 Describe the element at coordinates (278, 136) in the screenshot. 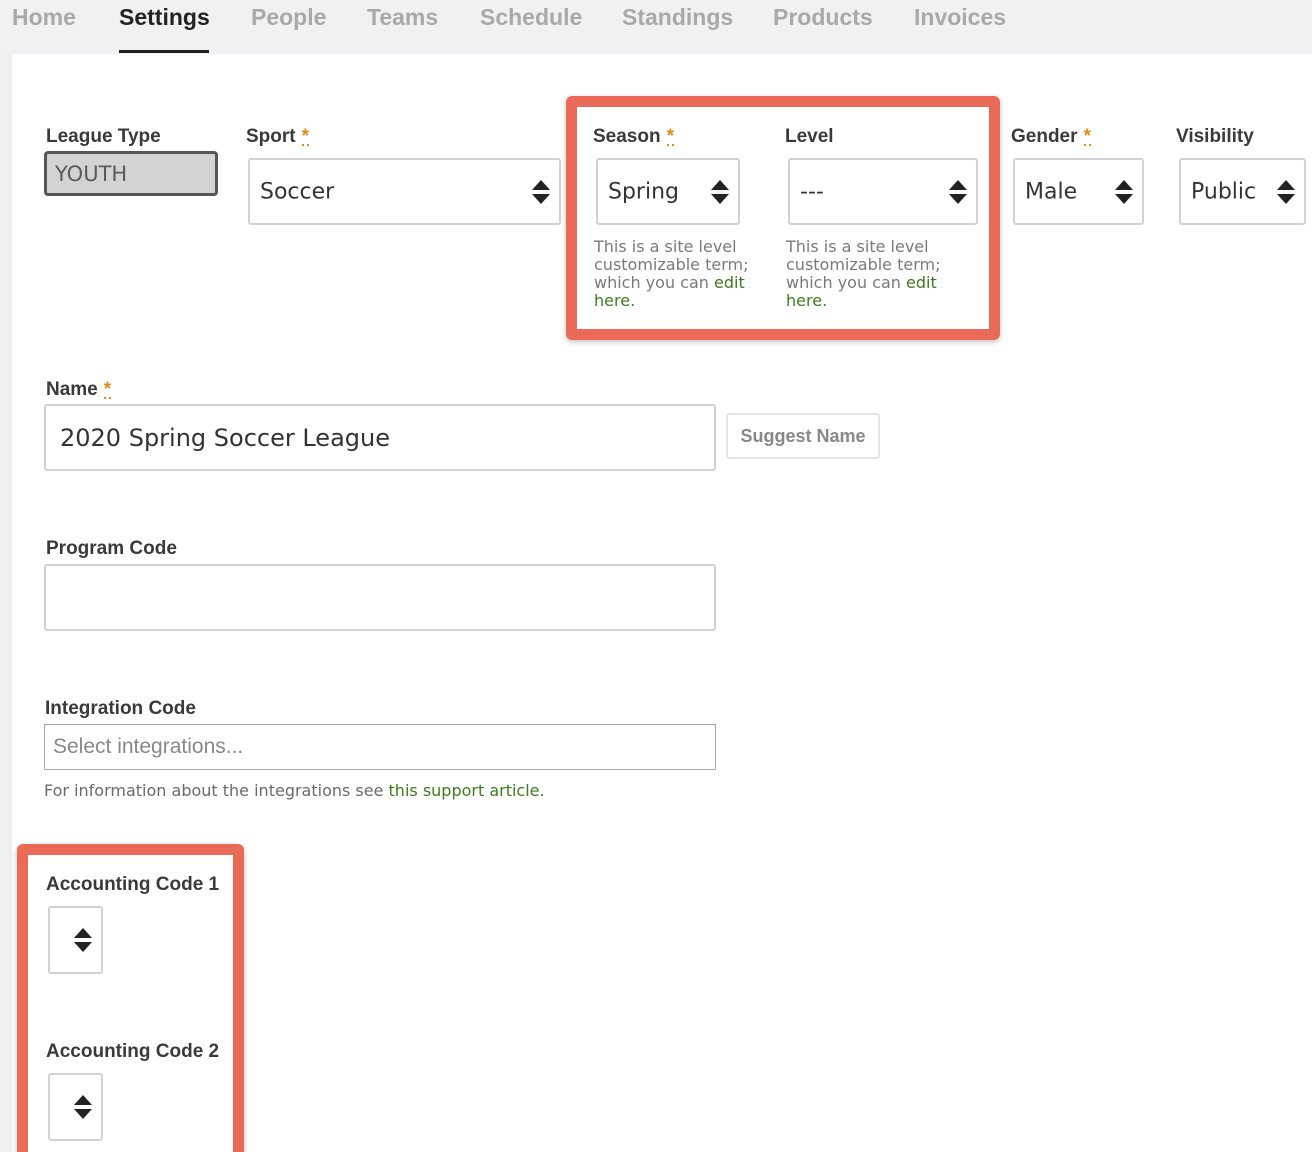

I see `sport-label: Sport *` at that location.